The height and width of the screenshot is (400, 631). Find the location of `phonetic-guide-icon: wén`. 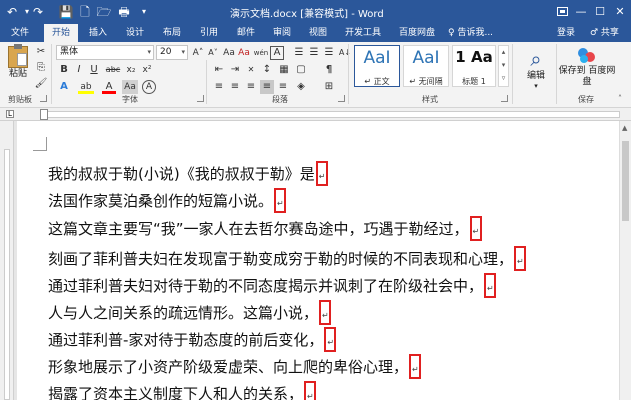

phonetic-guide-icon: wén is located at coordinates (261, 53).